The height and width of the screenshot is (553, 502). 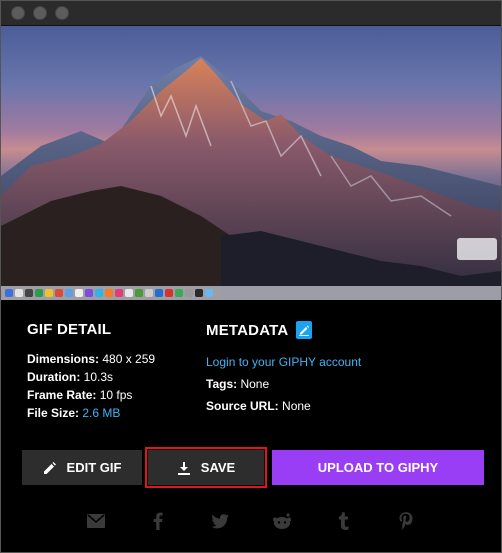 What do you see at coordinates (53, 413) in the screenshot?
I see `file-size-label: File Size:` at bounding box center [53, 413].